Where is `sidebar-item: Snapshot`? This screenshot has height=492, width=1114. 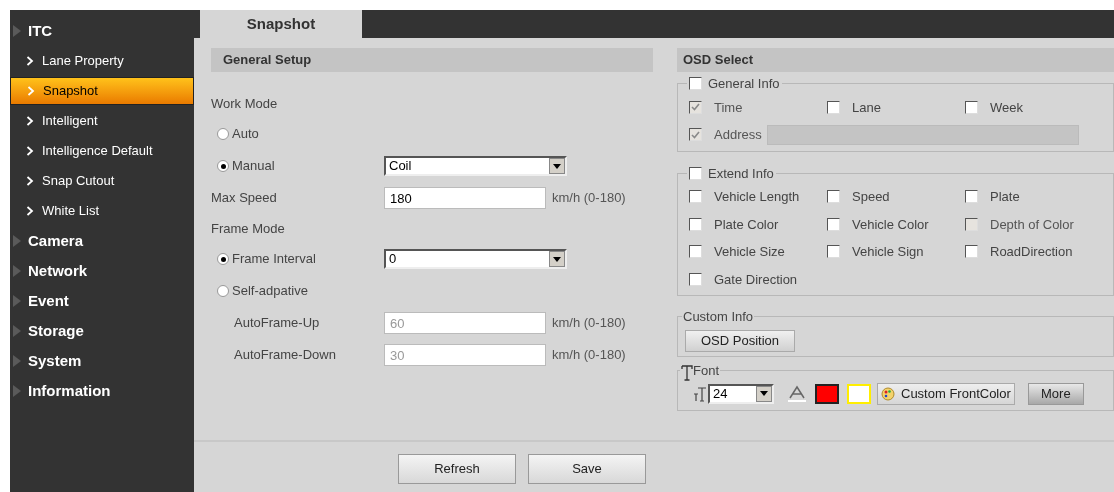
sidebar-item: Snapshot is located at coordinates (102, 91).